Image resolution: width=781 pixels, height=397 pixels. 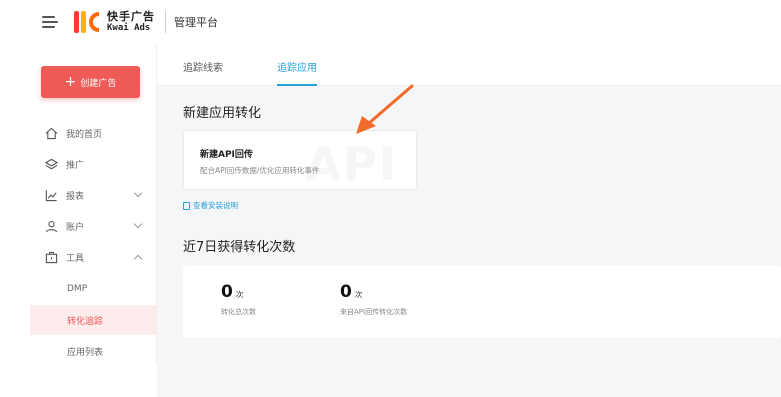 What do you see at coordinates (129, 28) in the screenshot?
I see `logo-en: Kwai Ads` at bounding box center [129, 28].